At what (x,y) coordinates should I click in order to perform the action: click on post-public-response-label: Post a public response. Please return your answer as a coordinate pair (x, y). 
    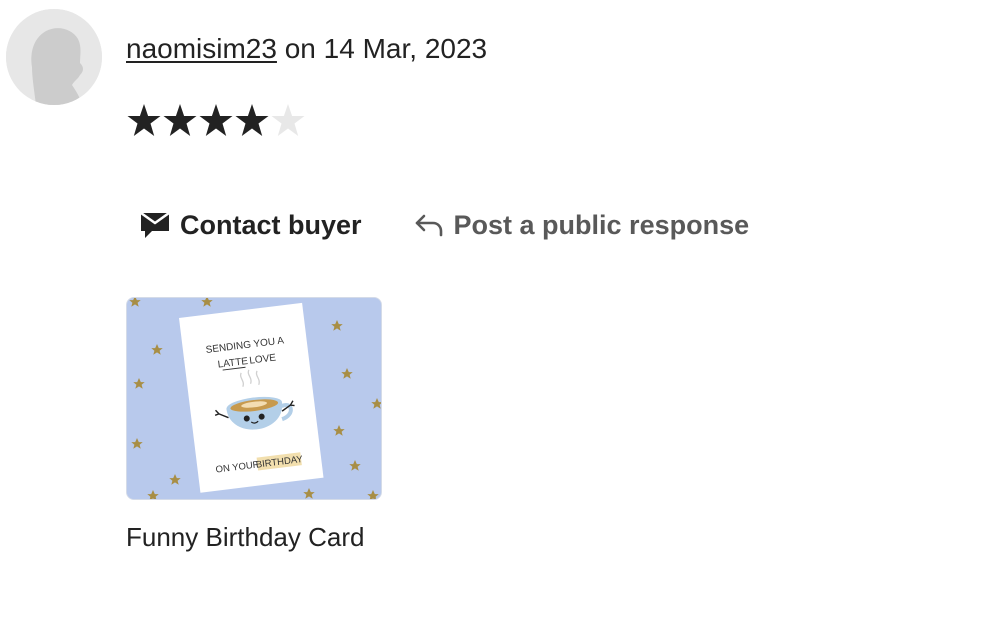
    Looking at the image, I should click on (601, 224).